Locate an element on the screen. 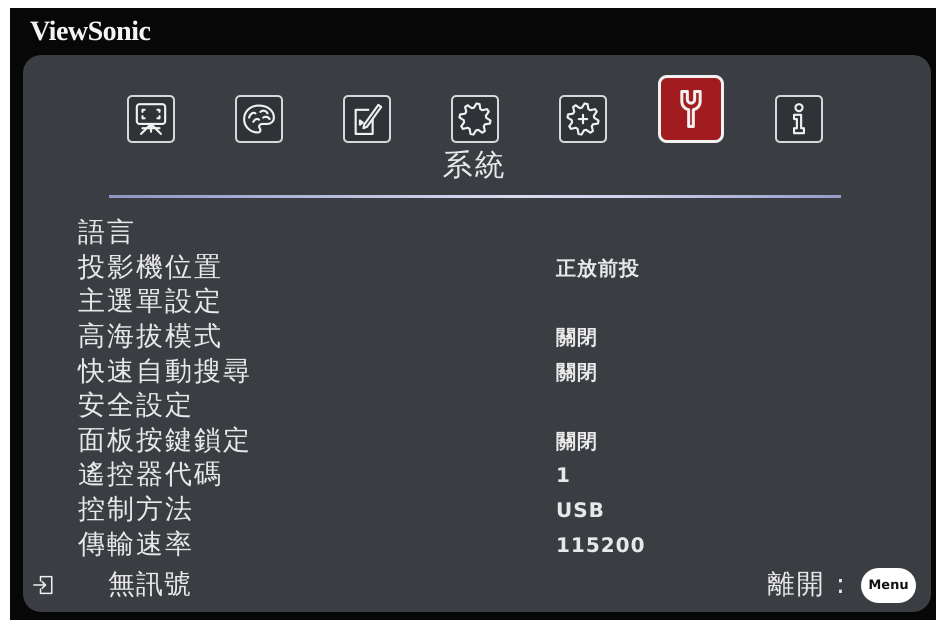 The image size is (948, 626). menu-key: Menu is located at coordinates (888, 585).